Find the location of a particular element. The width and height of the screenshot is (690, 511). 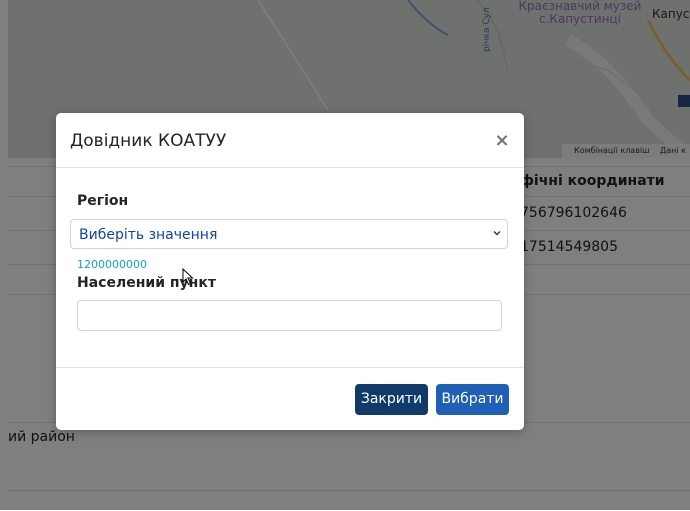

modal-title: Довідник КОАТУУ is located at coordinates (148, 141).